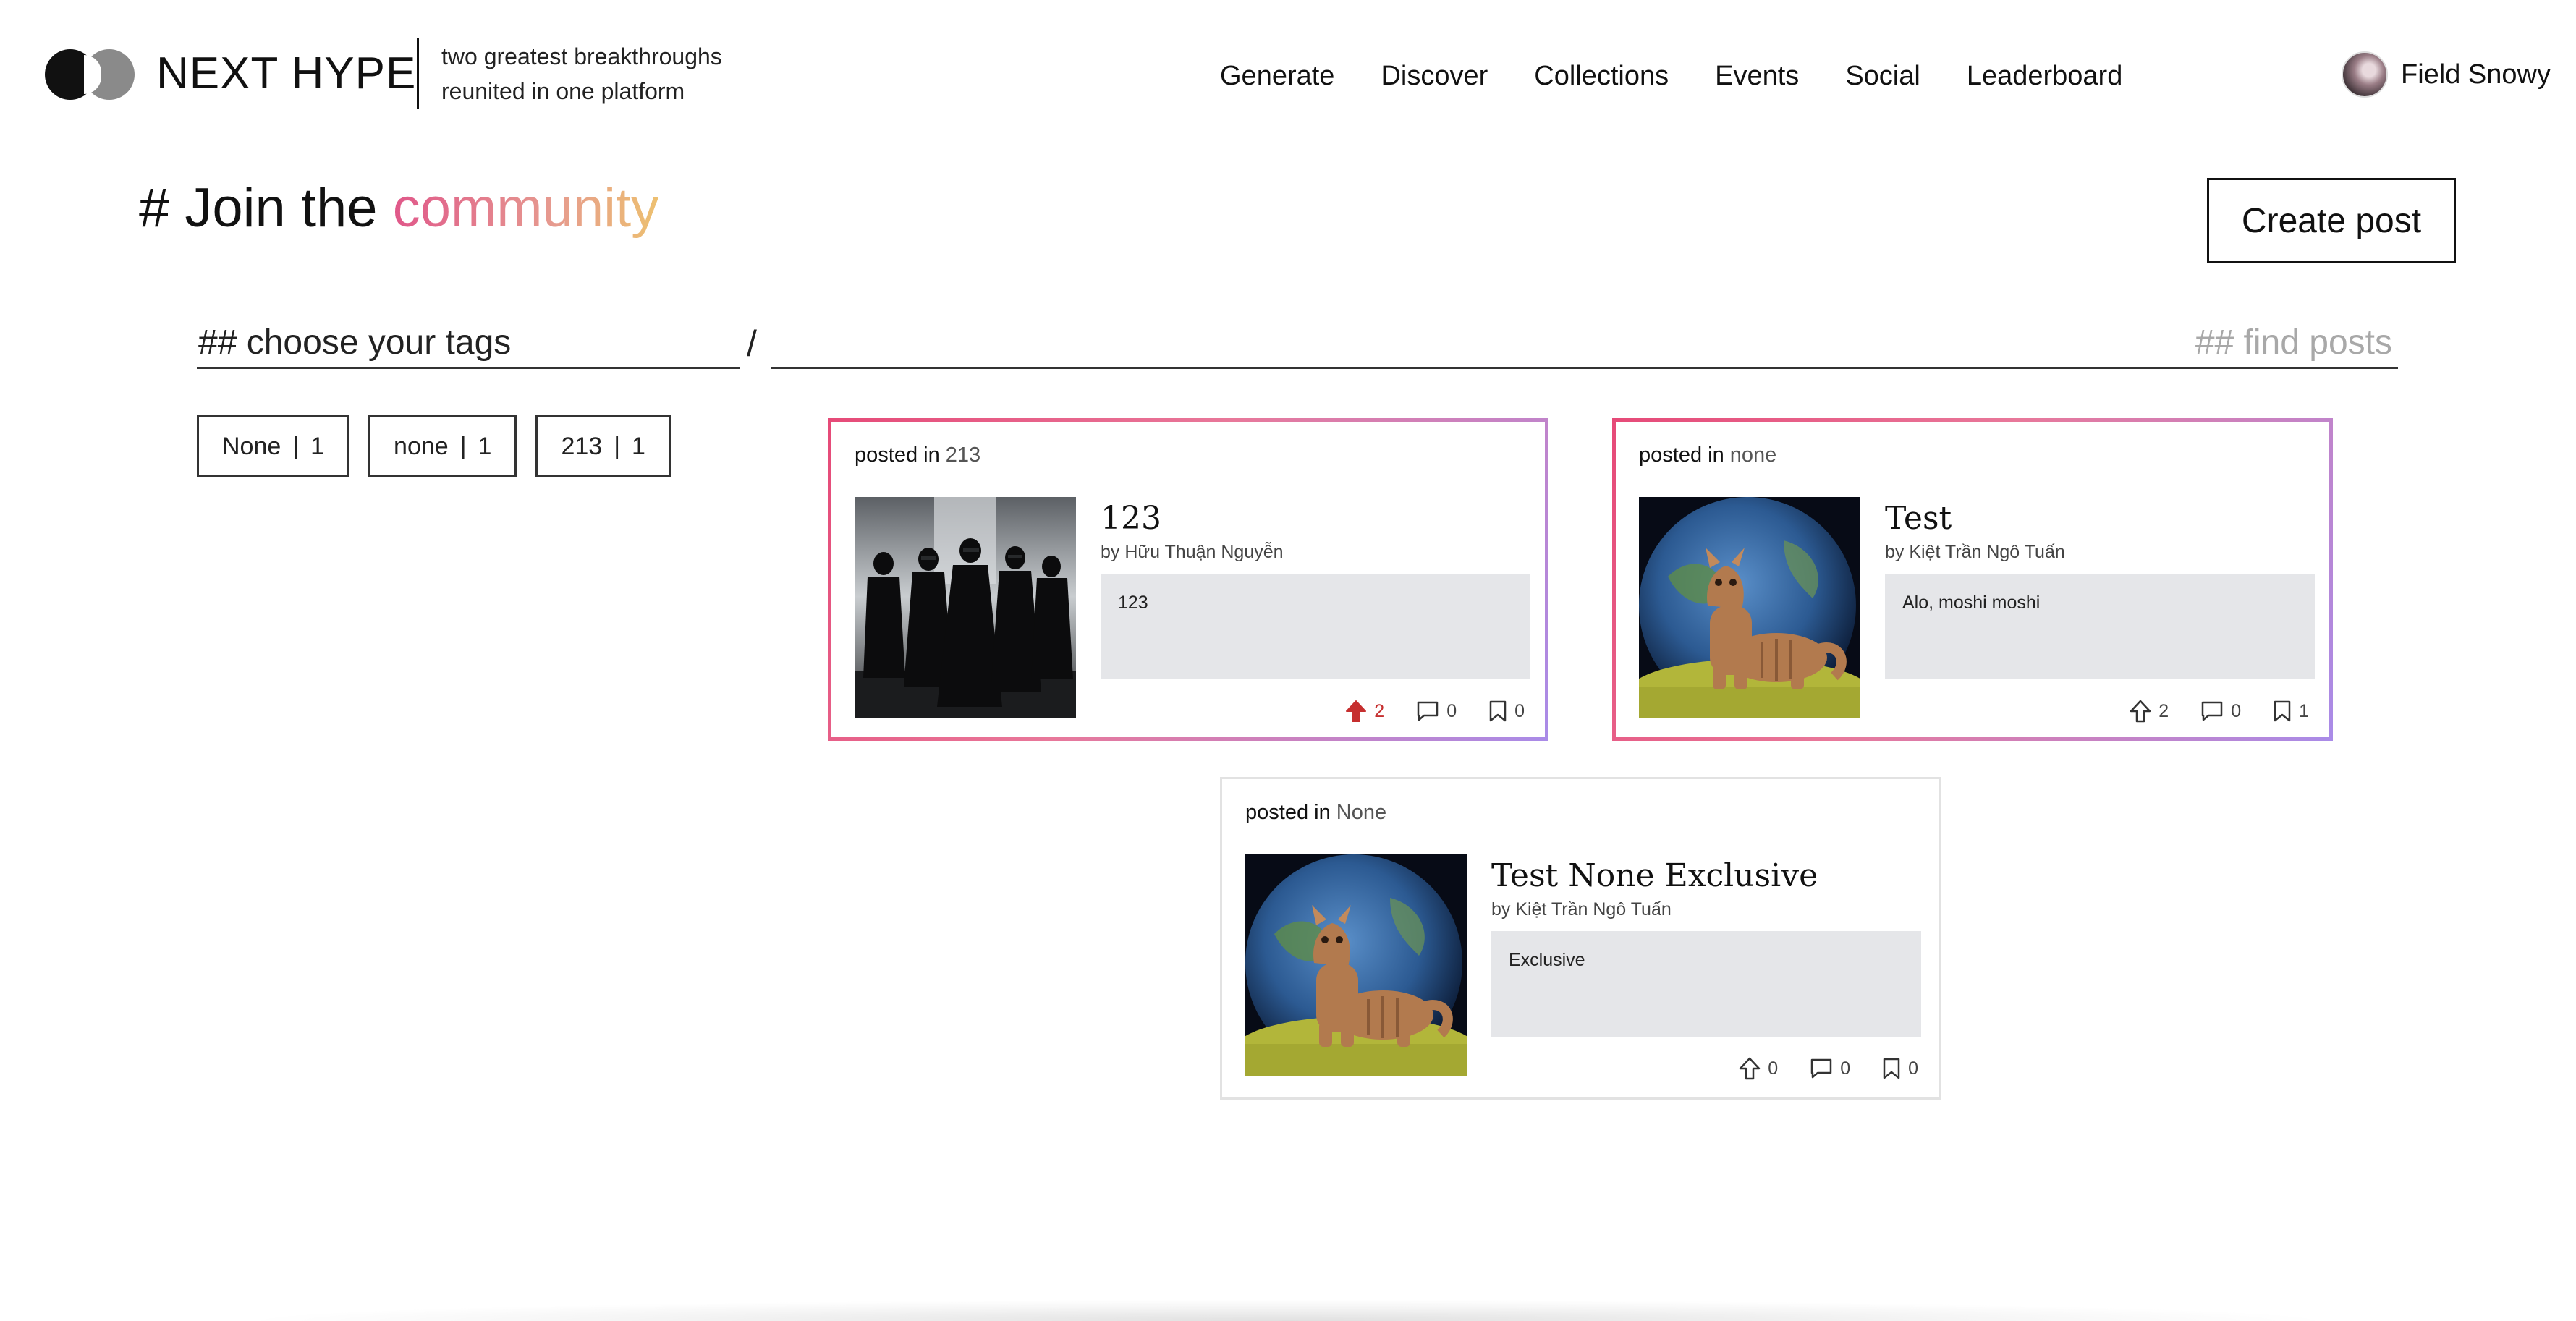  What do you see at coordinates (286, 74) in the screenshot?
I see `brand-name: NEXT HYPE` at bounding box center [286, 74].